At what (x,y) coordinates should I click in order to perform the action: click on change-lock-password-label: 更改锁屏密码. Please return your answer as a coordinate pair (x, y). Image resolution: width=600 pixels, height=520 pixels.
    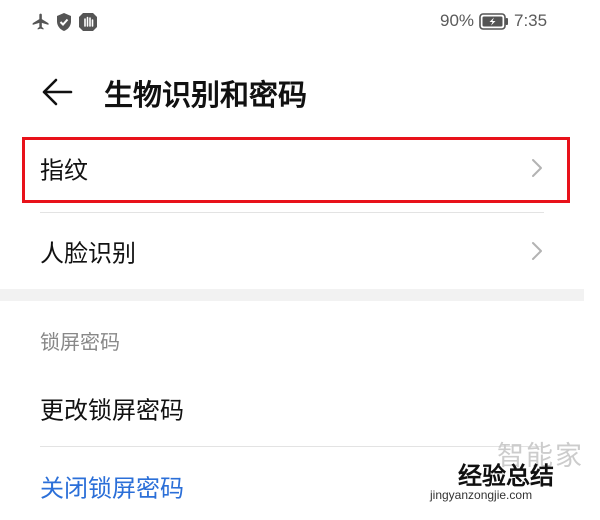
    Looking at the image, I should click on (112, 410).